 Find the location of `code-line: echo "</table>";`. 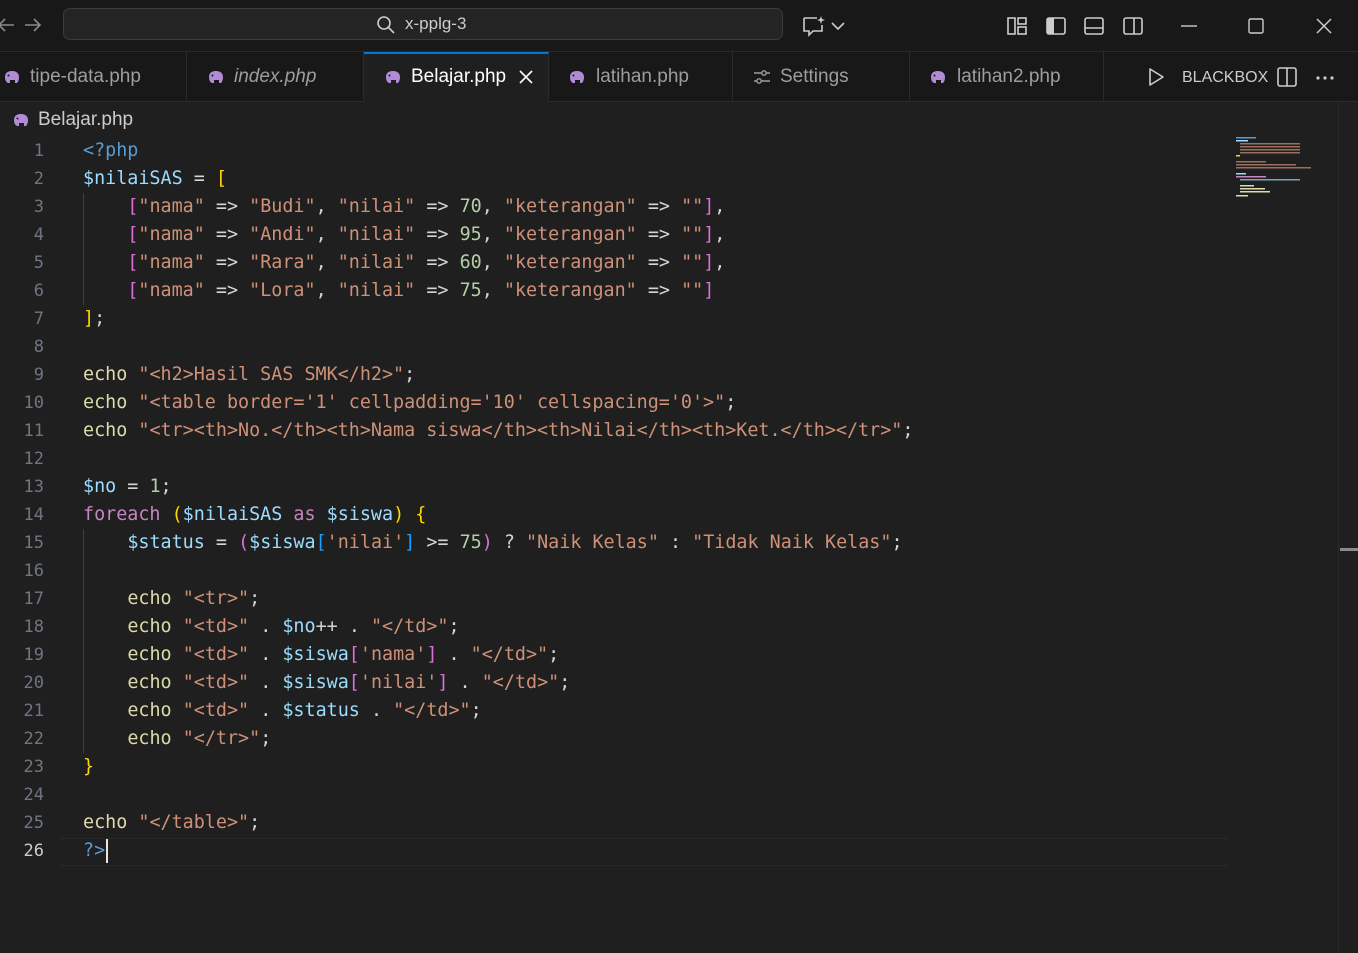

code-line: echo "</table>"; is located at coordinates (171, 823).